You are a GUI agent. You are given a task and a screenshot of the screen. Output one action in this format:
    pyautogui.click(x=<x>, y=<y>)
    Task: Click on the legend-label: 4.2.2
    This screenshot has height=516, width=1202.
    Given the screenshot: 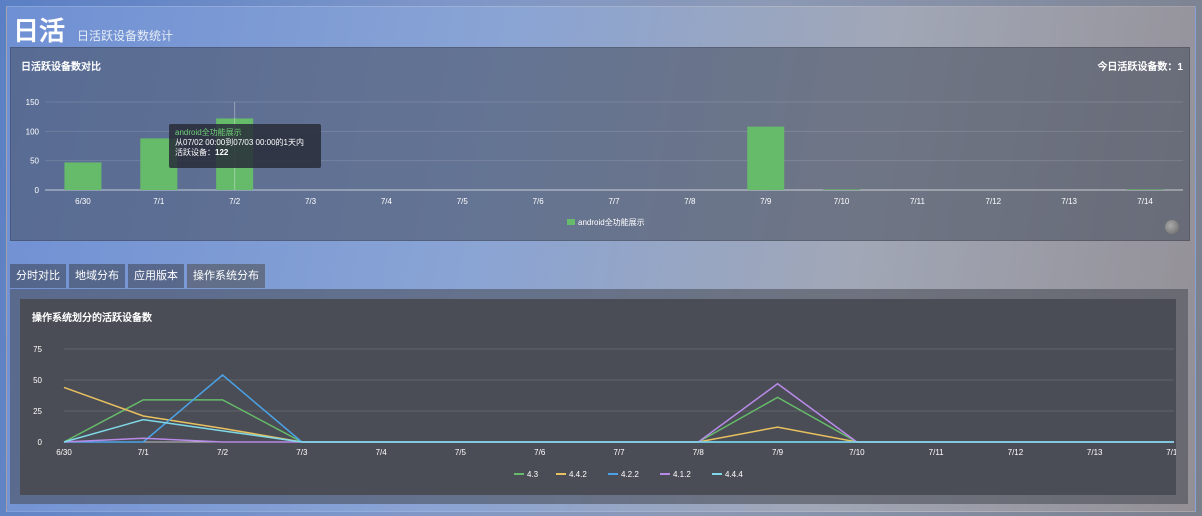 What is the action you would take?
    pyautogui.click(x=630, y=474)
    